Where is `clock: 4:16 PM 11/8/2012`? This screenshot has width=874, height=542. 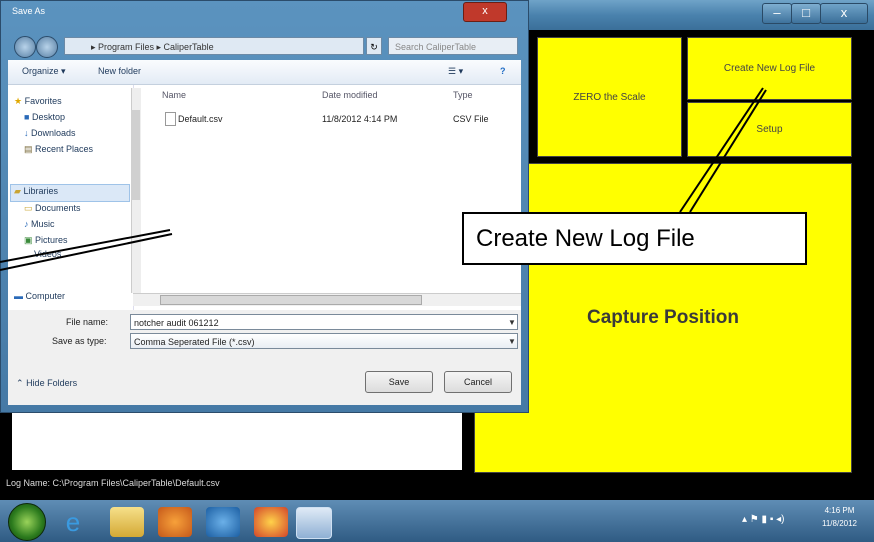
clock: 4:16 PM 11/8/2012 is located at coordinates (839, 517).